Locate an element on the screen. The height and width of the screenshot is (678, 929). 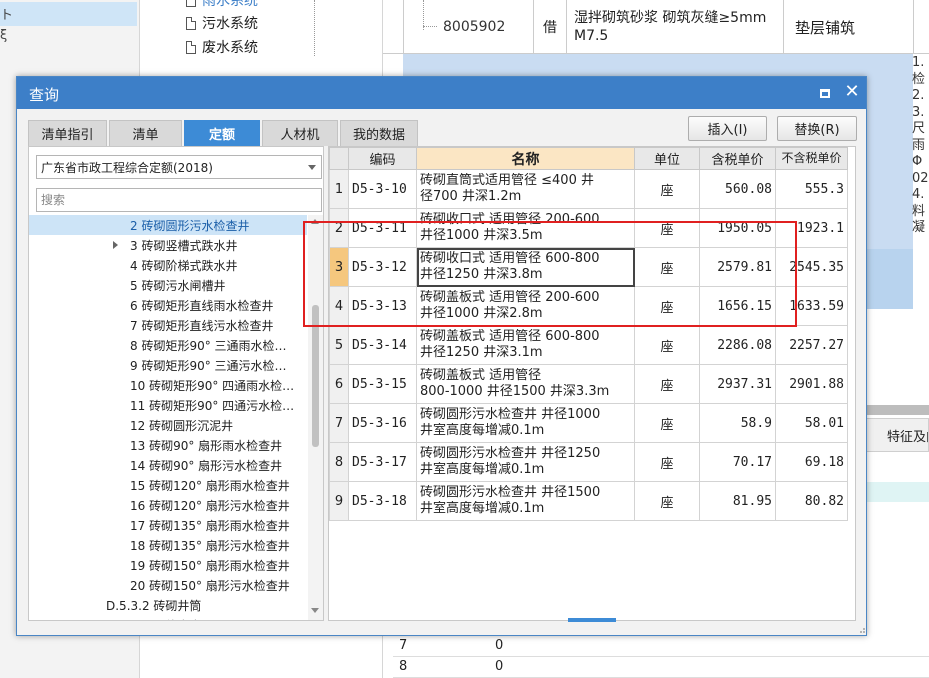
insert-button: 插入(I) is located at coordinates (727, 128).